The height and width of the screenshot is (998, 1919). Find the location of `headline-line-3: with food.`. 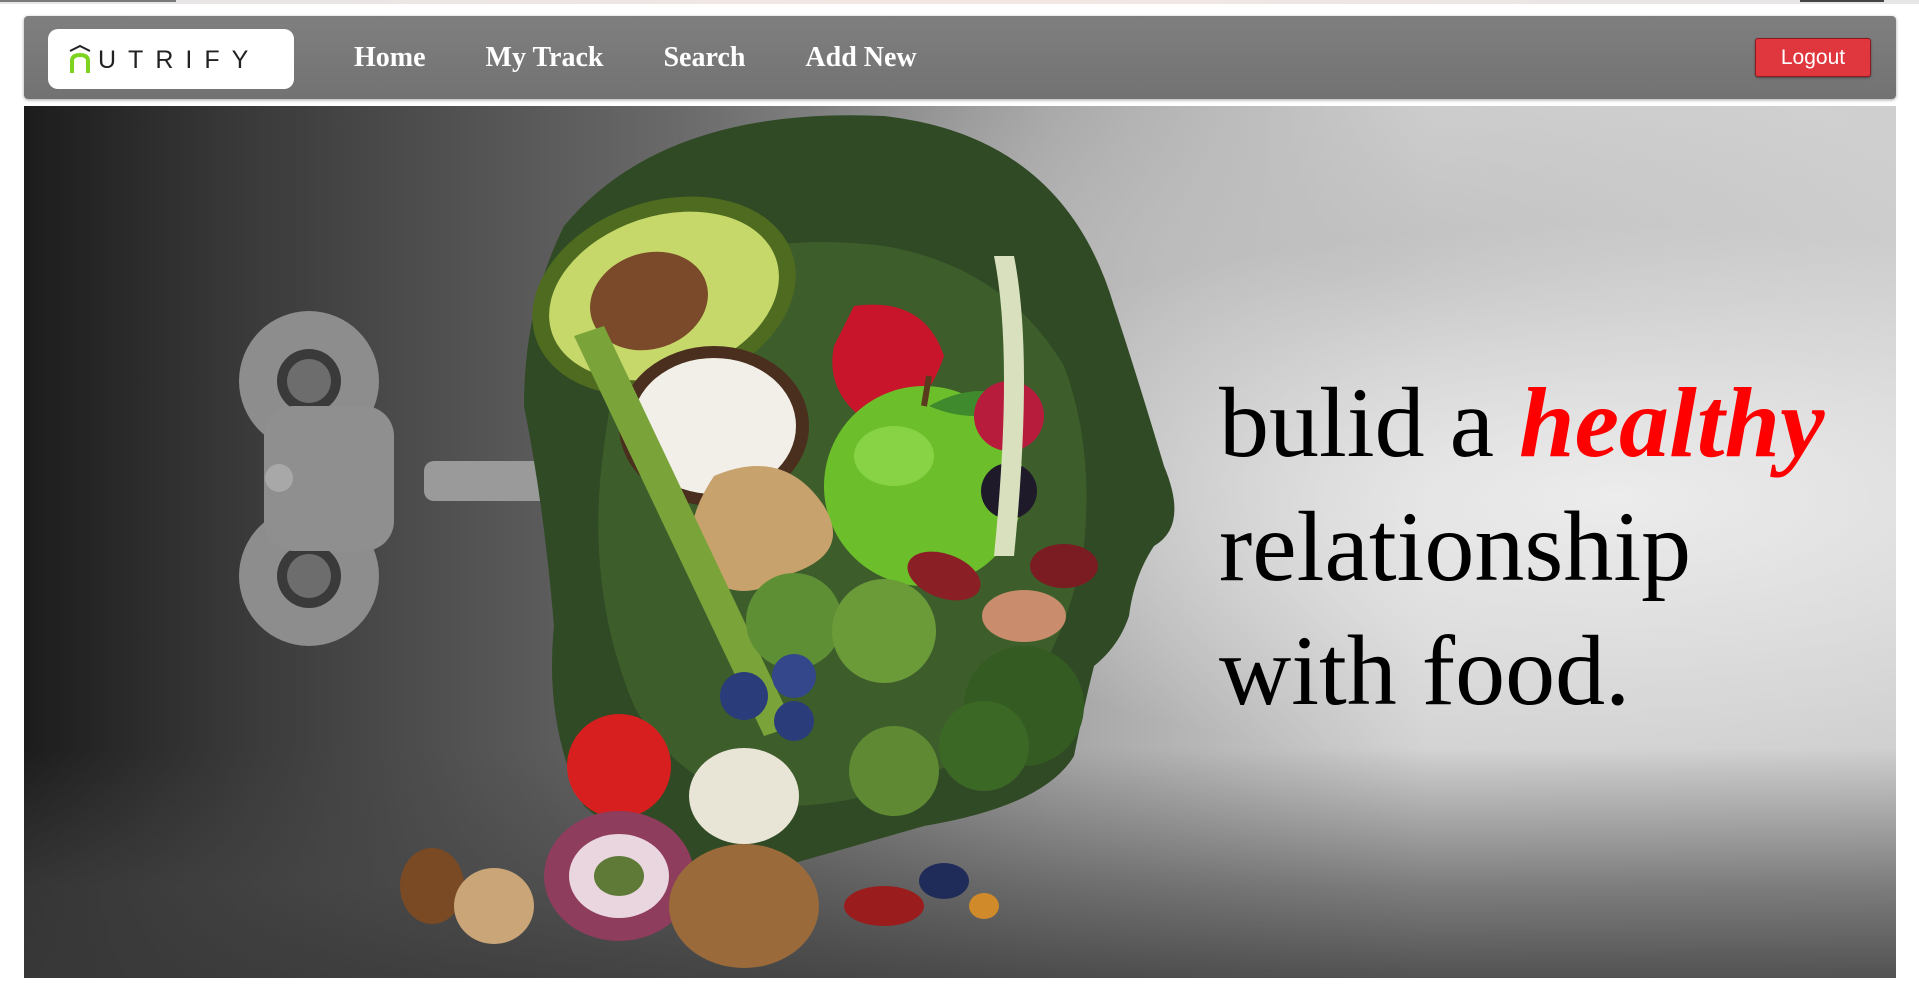

headline-line-3: with food. is located at coordinates (1425, 670).